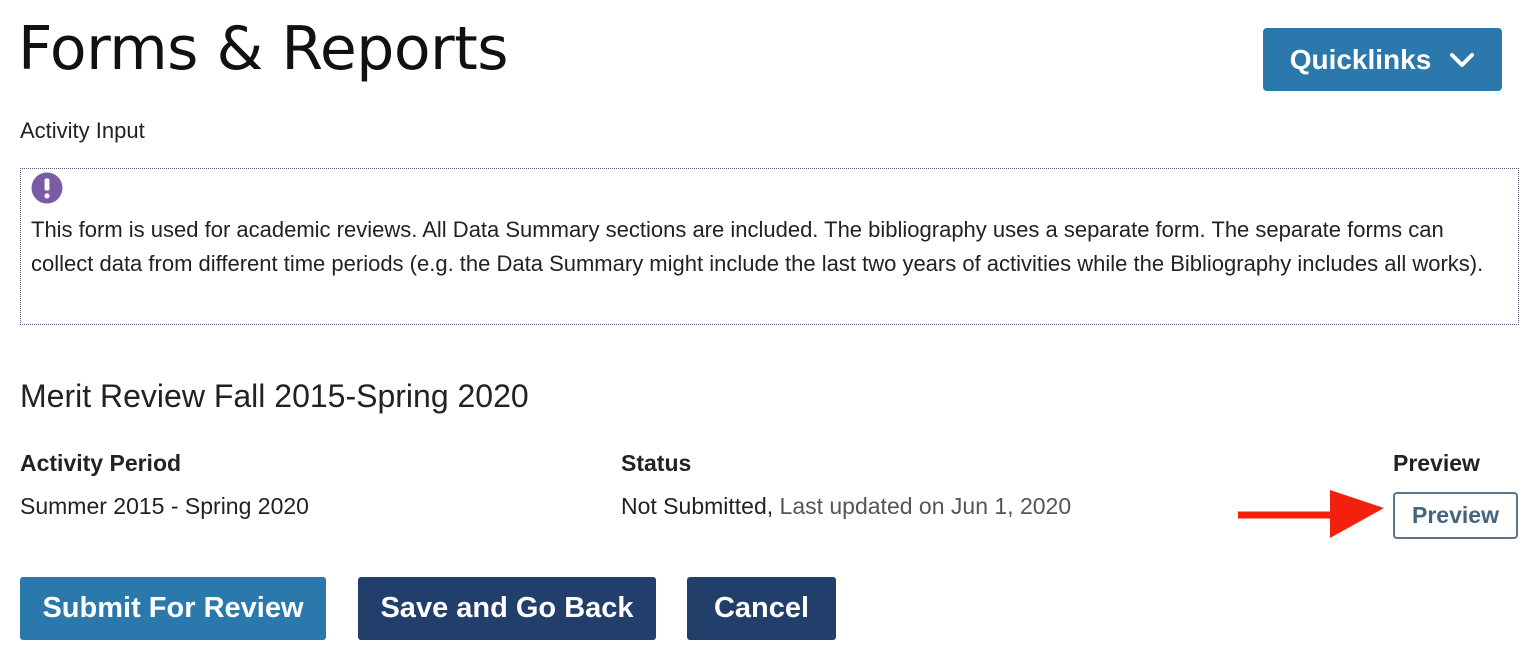  Describe the element at coordinates (1455, 515) in the screenshot. I see `preview-button: Preview` at that location.